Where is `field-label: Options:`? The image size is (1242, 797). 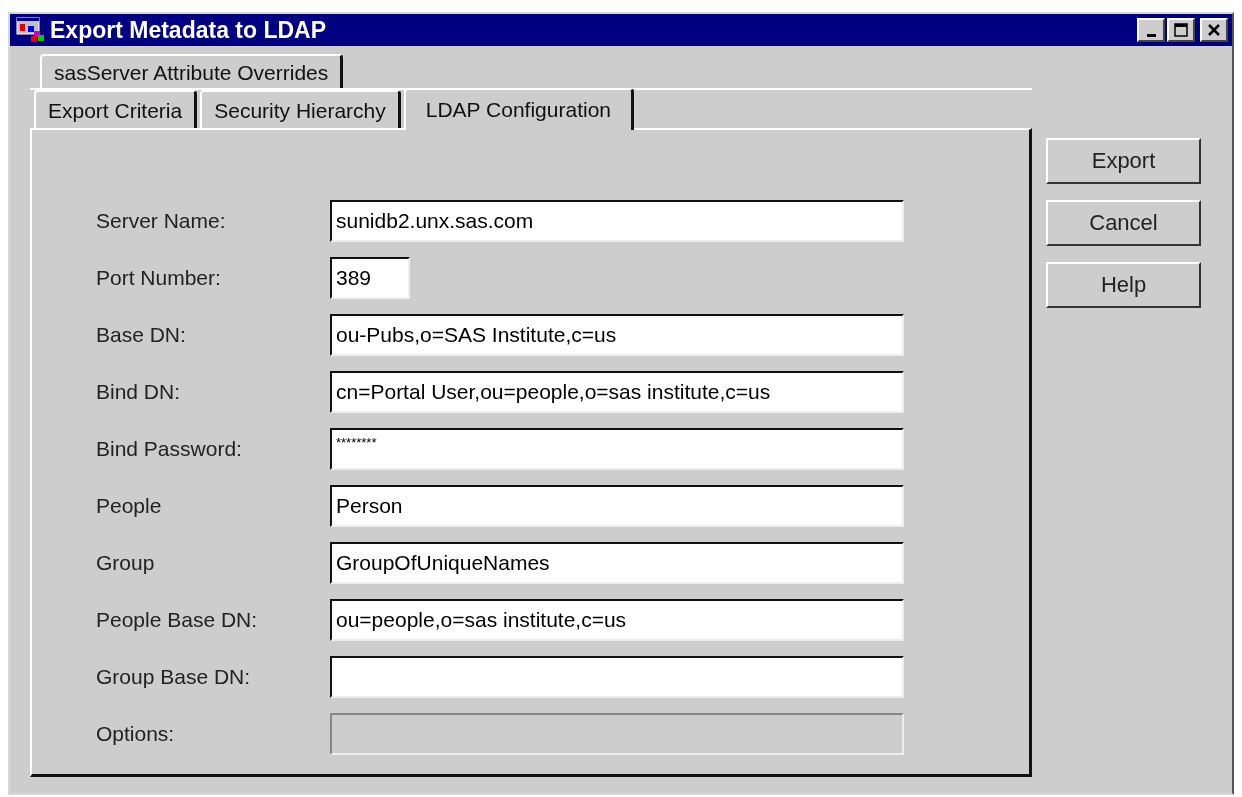 field-label: Options: is located at coordinates (136, 734).